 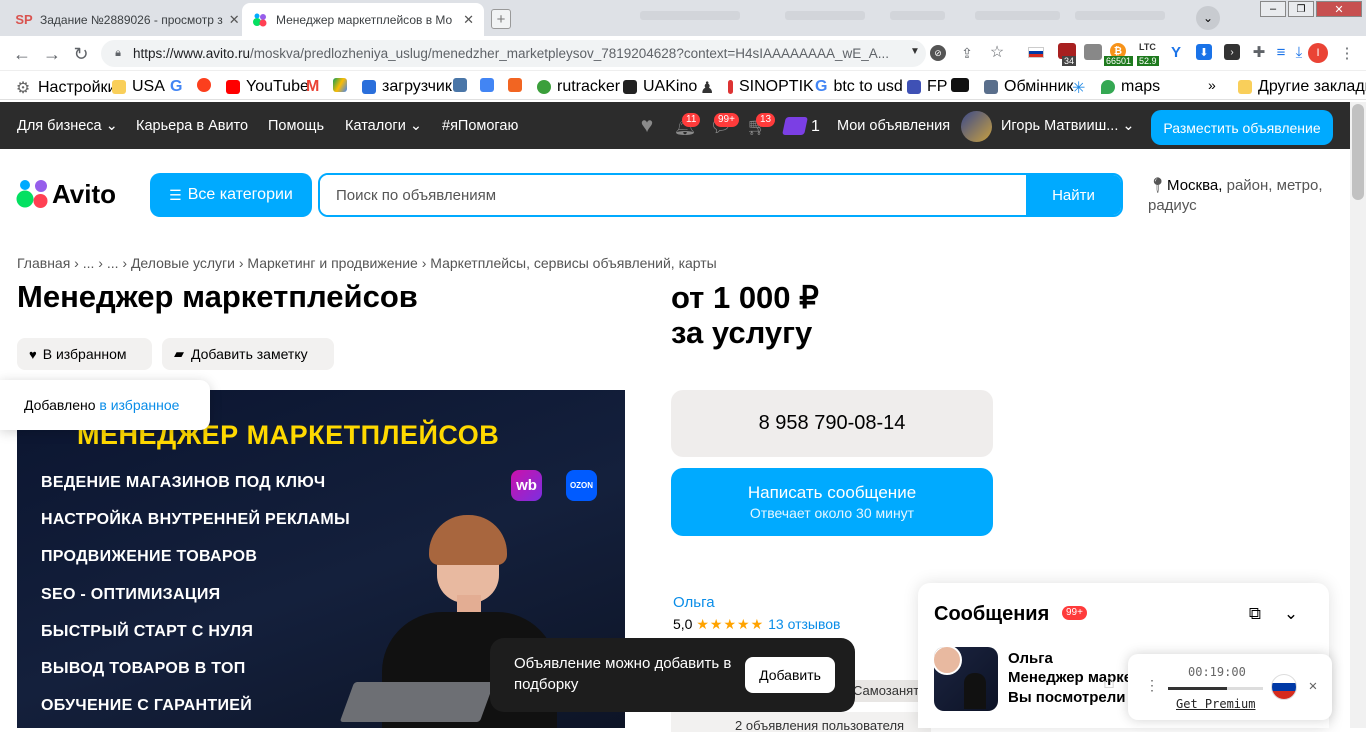 I want to click on share-icon: ⇪, so click(x=967, y=53).